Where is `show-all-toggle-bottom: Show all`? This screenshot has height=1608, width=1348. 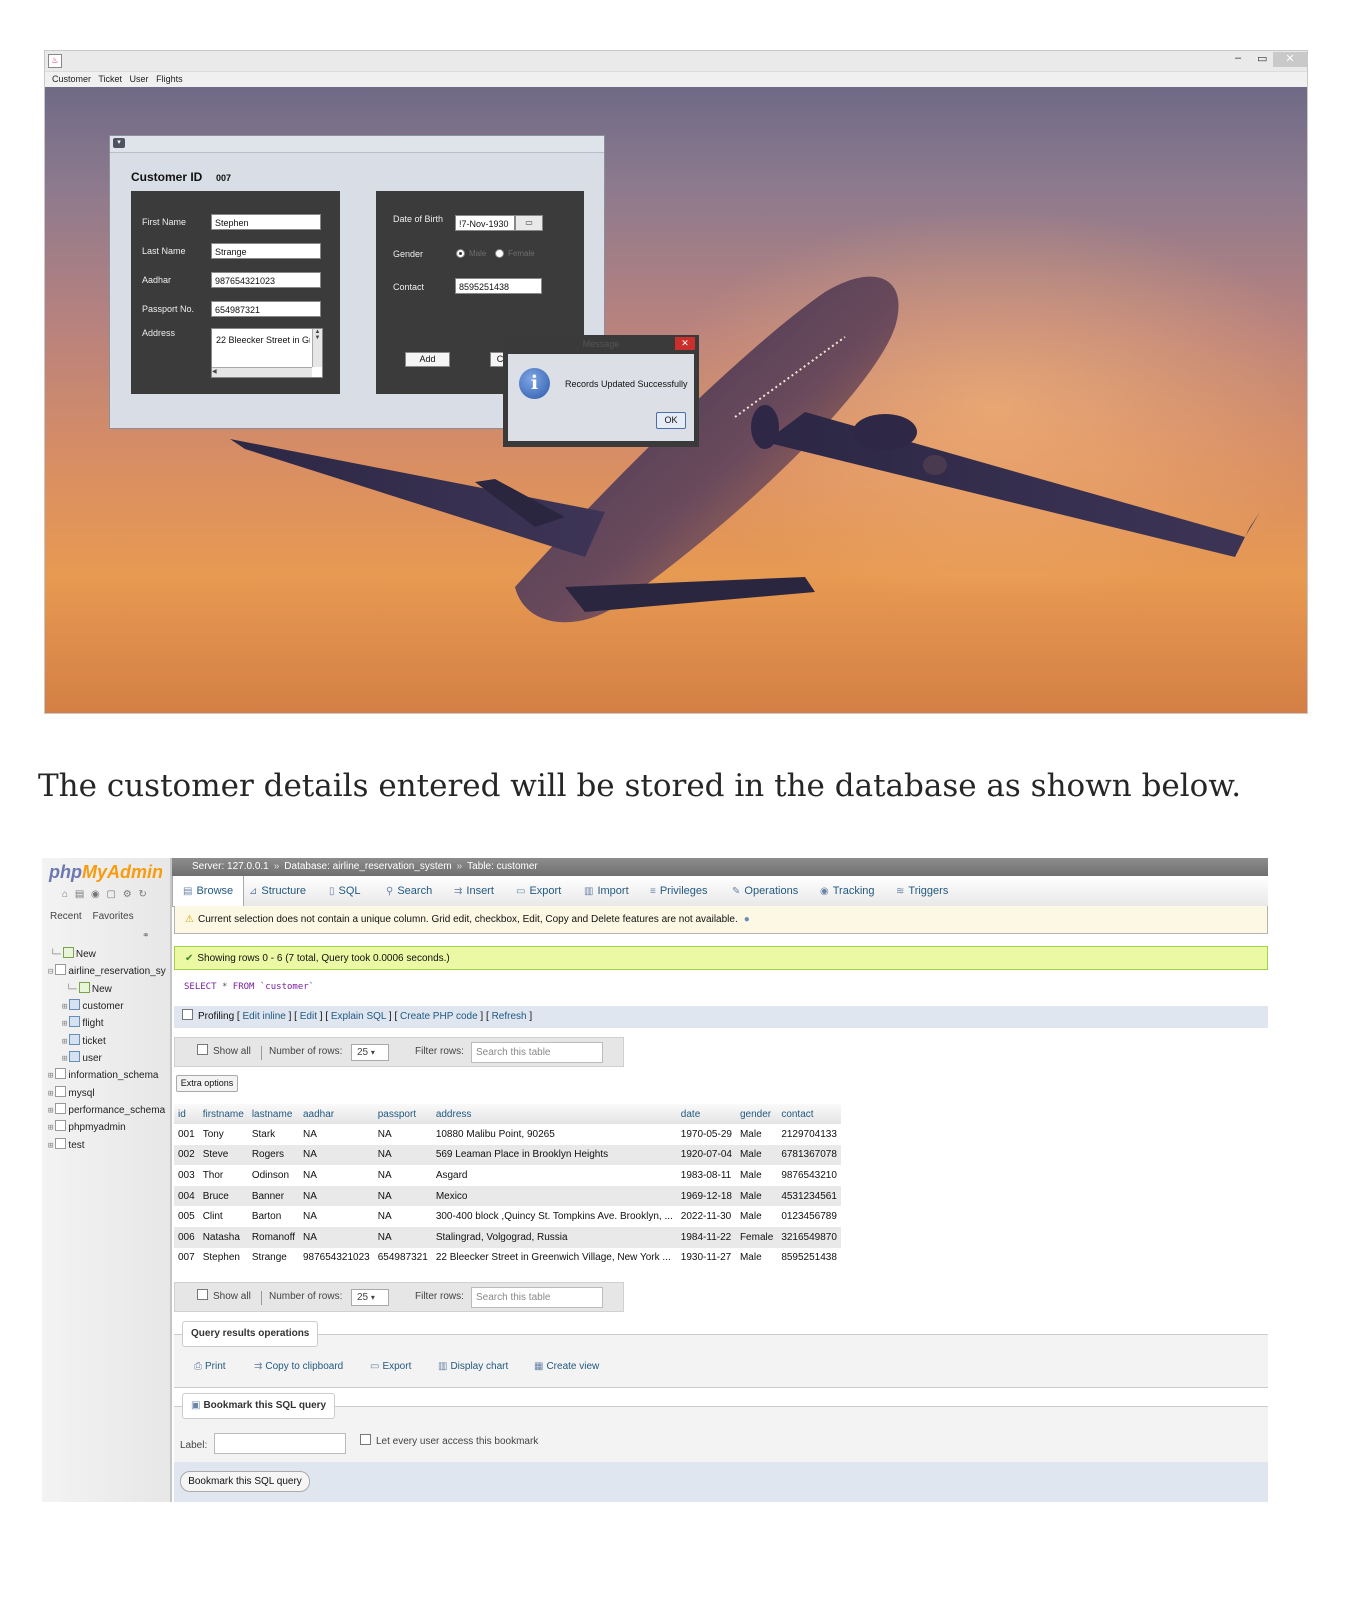 show-all-toggle-bottom: Show all is located at coordinates (224, 1297).